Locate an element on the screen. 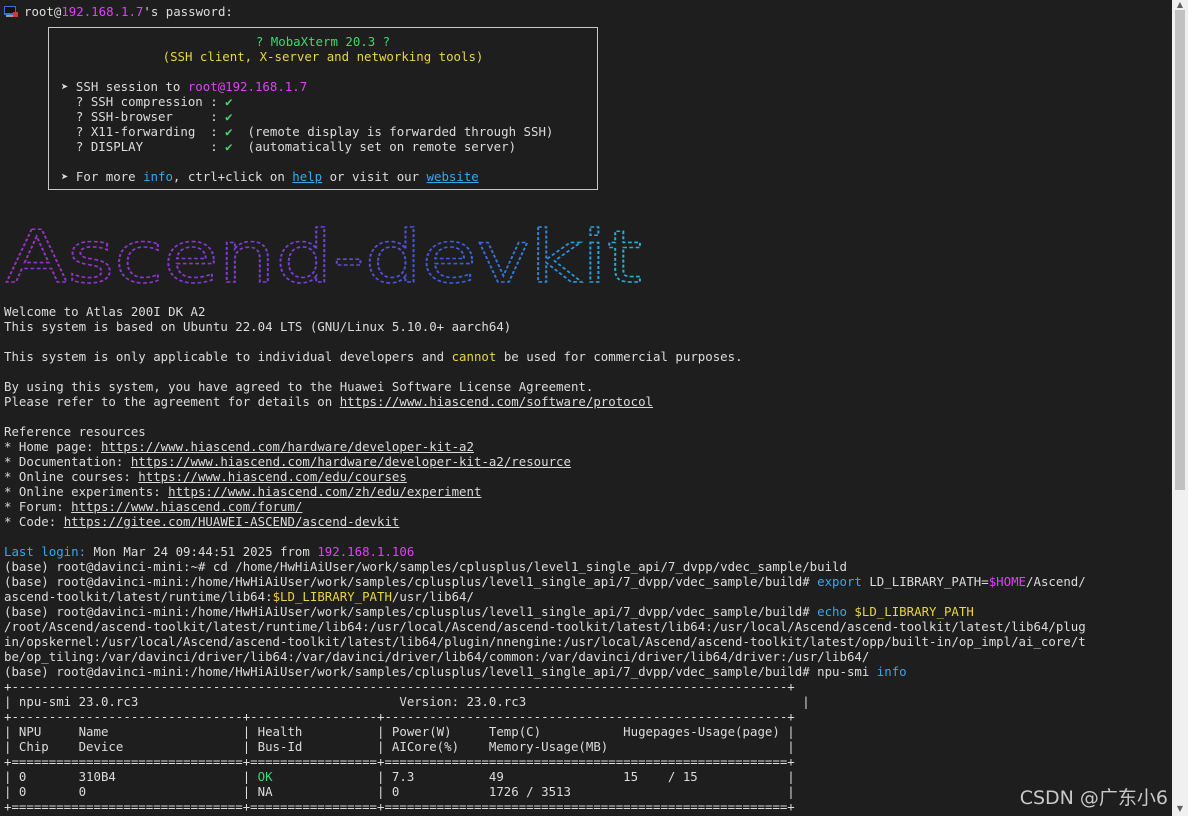  npu-table-row: | 0 0 | NA | 0 1726 / 3513 | is located at coordinates (399, 791).